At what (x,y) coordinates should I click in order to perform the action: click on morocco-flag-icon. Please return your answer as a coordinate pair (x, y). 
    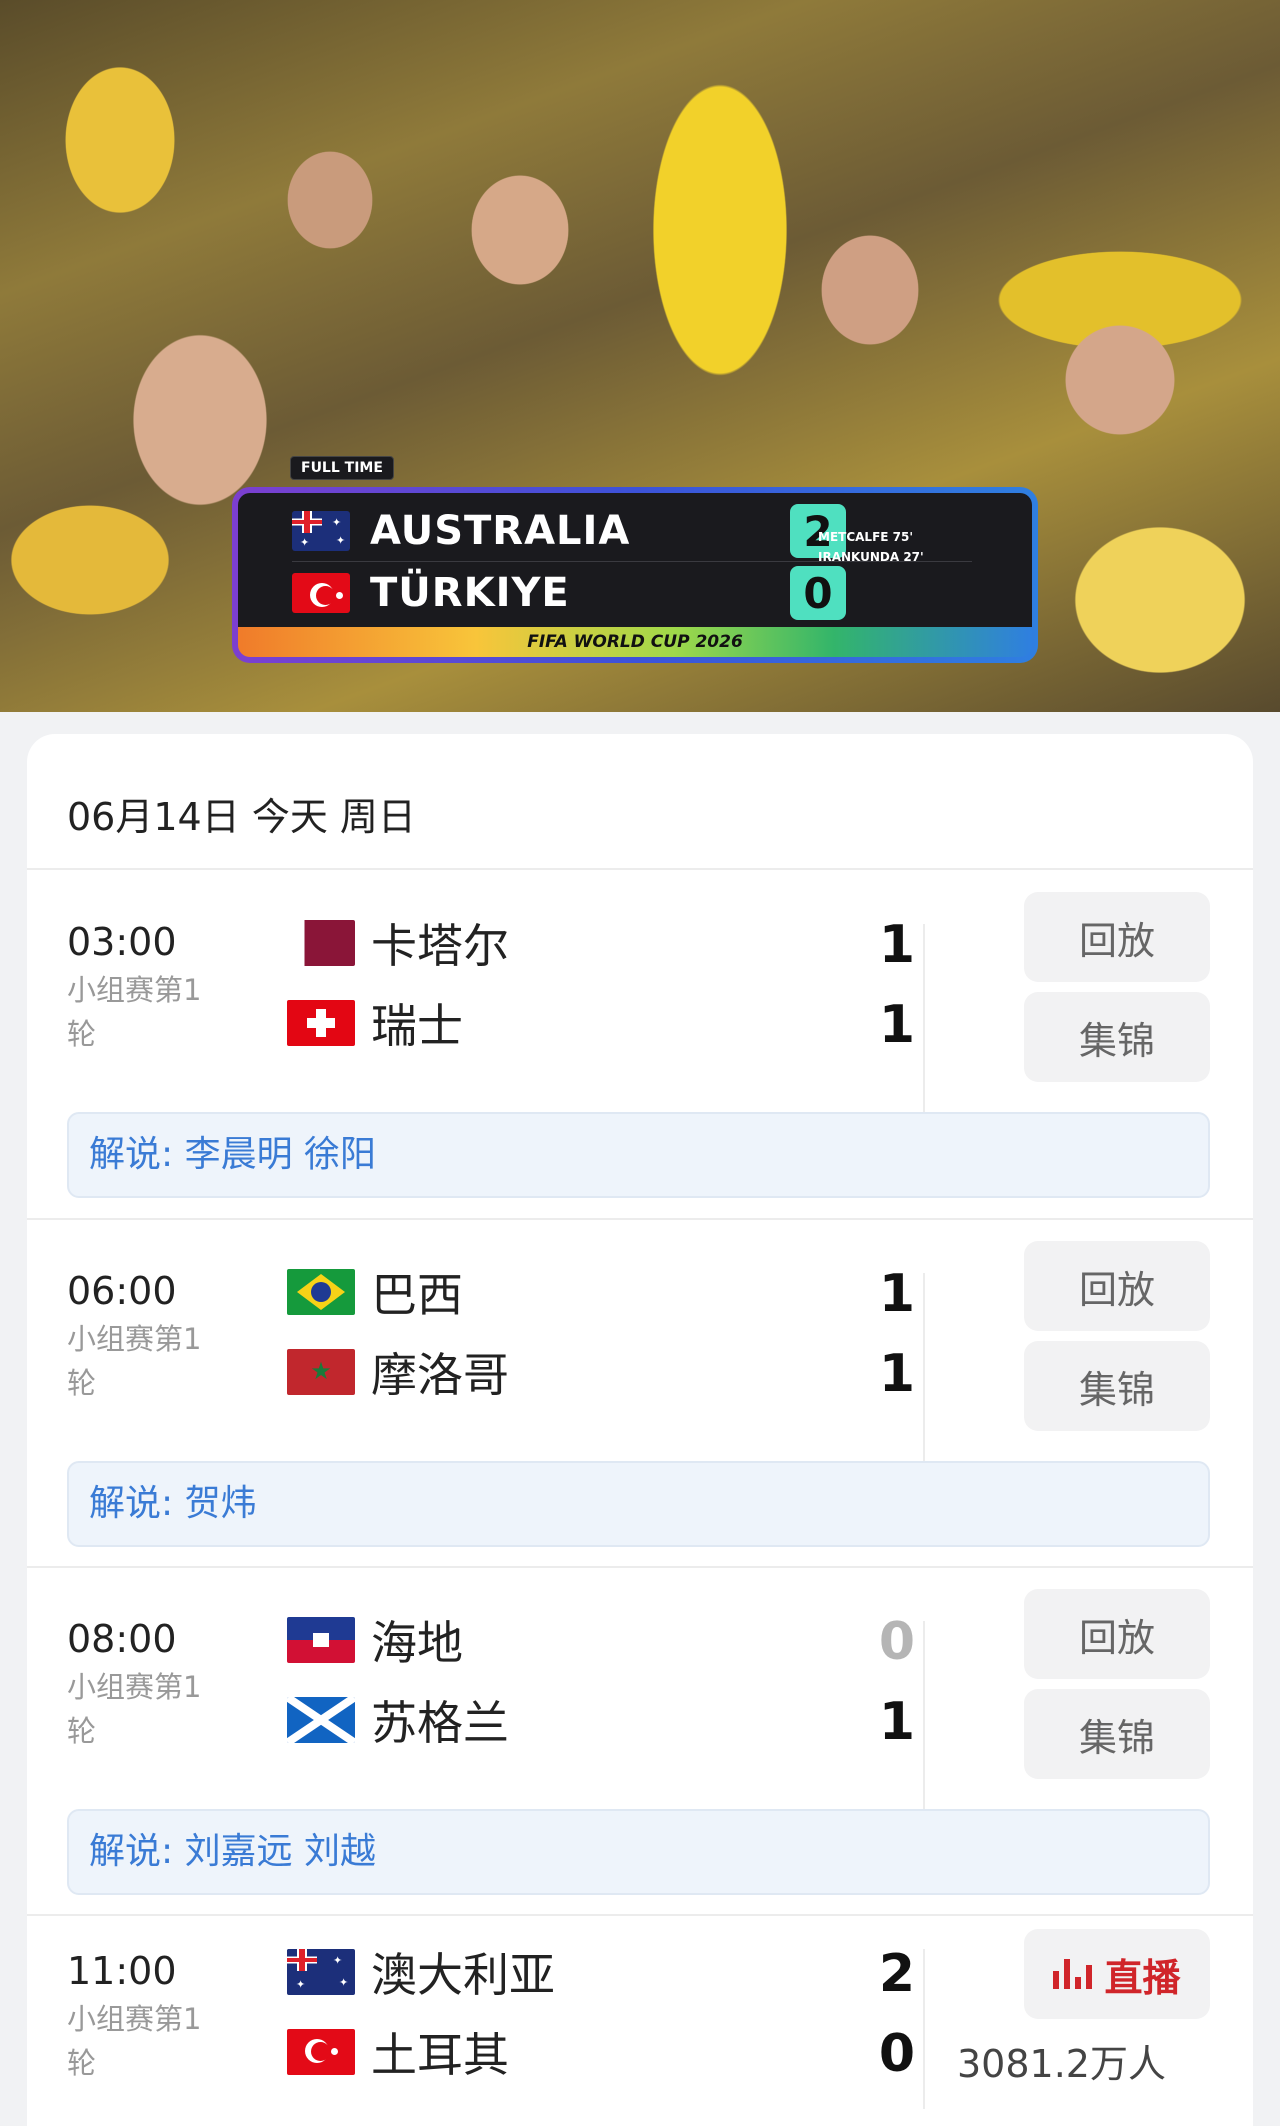
    Looking at the image, I should click on (321, 1372).